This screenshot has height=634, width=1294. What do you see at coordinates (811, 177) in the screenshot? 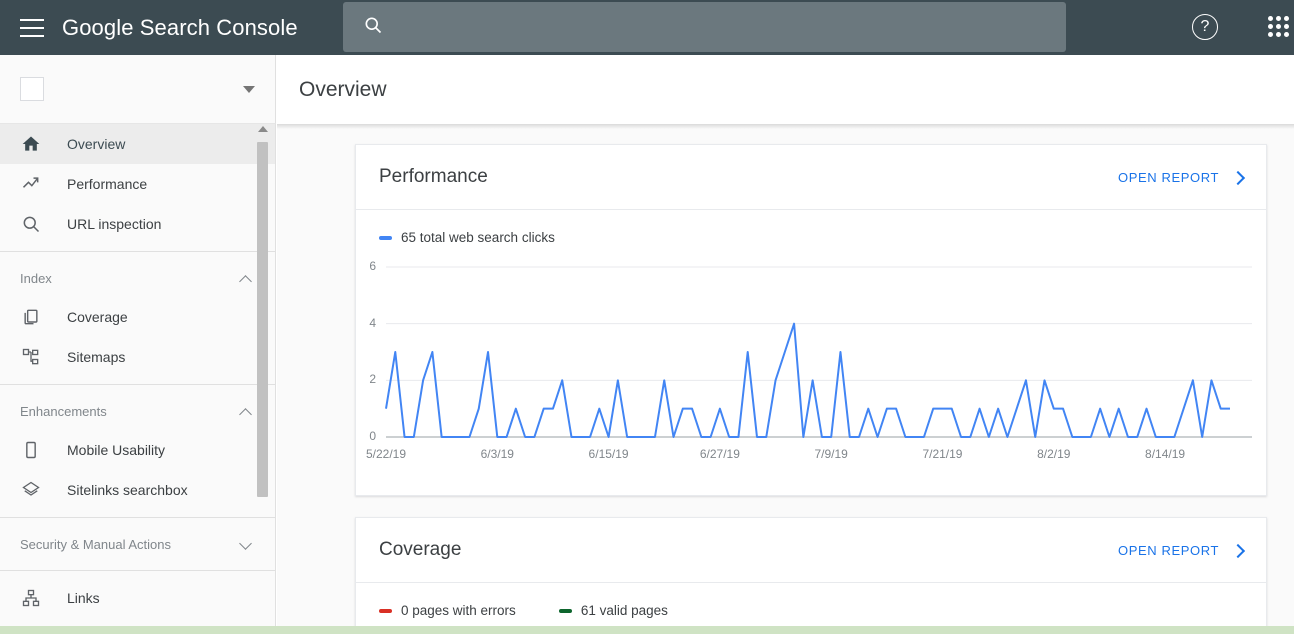
I see `performance-card-header: Performance OPEN REPORT` at bounding box center [811, 177].